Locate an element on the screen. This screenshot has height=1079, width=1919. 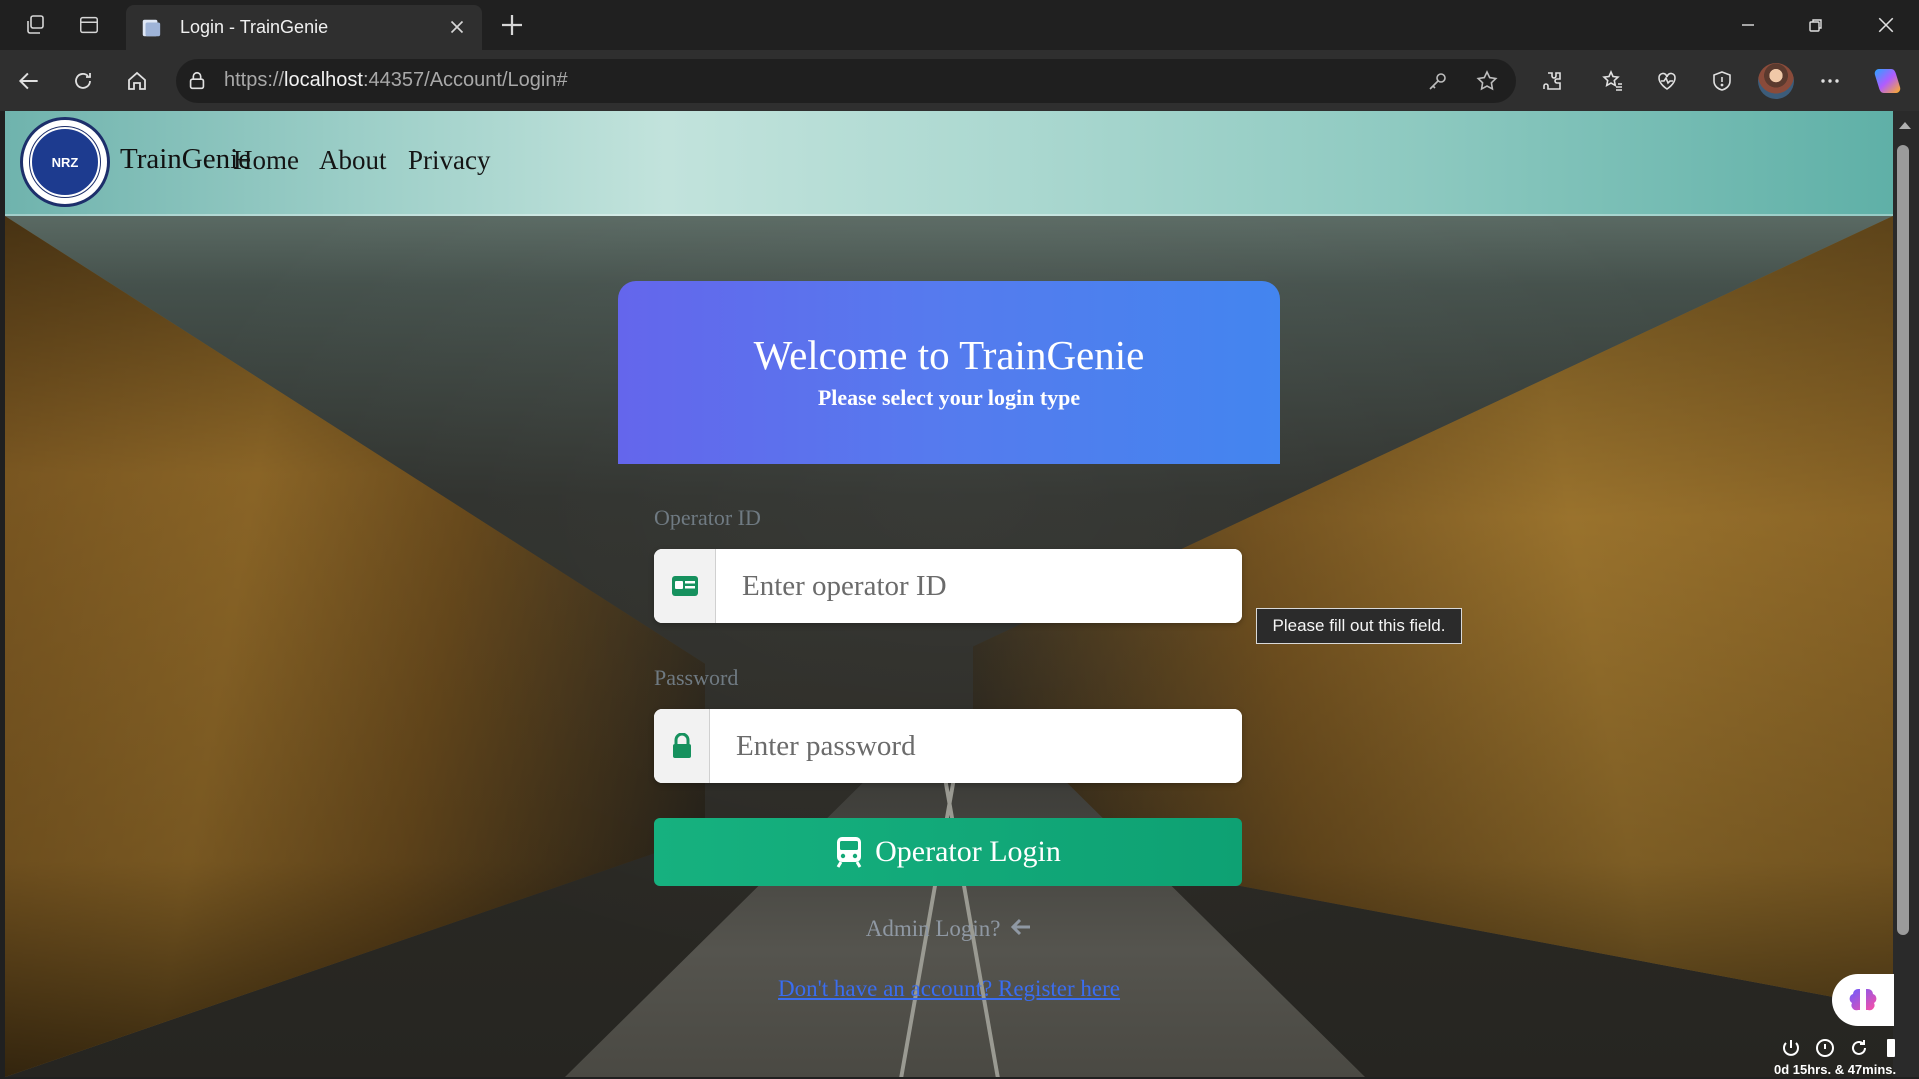
nav-link-privacy: Privacy is located at coordinates (449, 160).